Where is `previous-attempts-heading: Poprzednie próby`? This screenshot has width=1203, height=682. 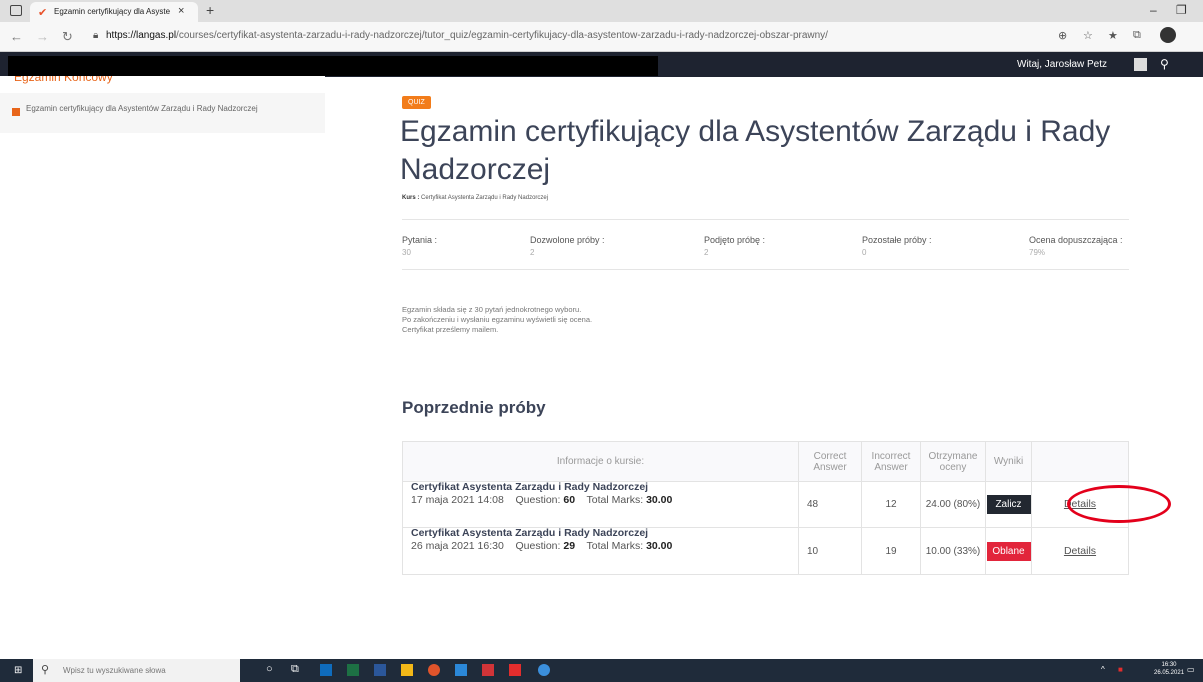
previous-attempts-heading: Poprzednie próby is located at coordinates (474, 407).